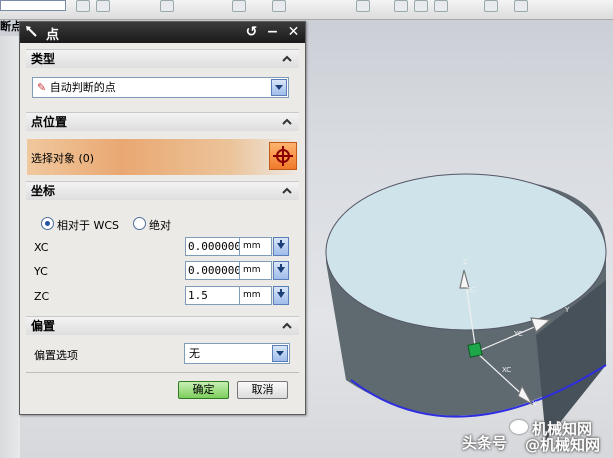 The image size is (613, 458). I want to click on crosshair-icon, so click(283, 156).